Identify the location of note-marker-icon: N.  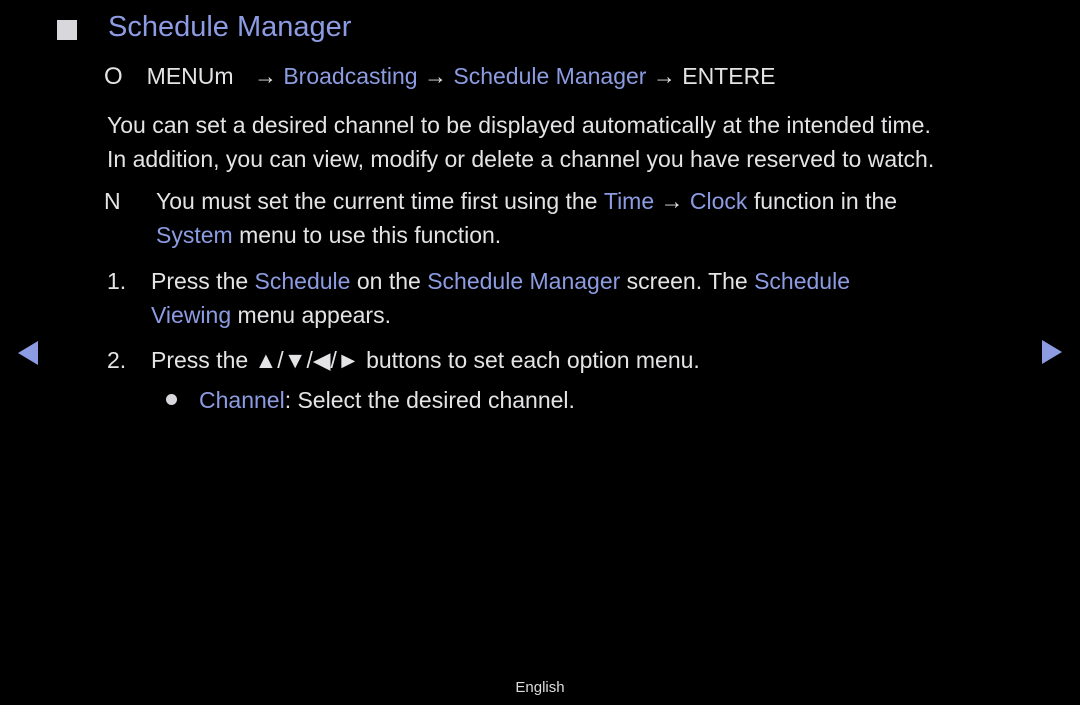
(112, 201).